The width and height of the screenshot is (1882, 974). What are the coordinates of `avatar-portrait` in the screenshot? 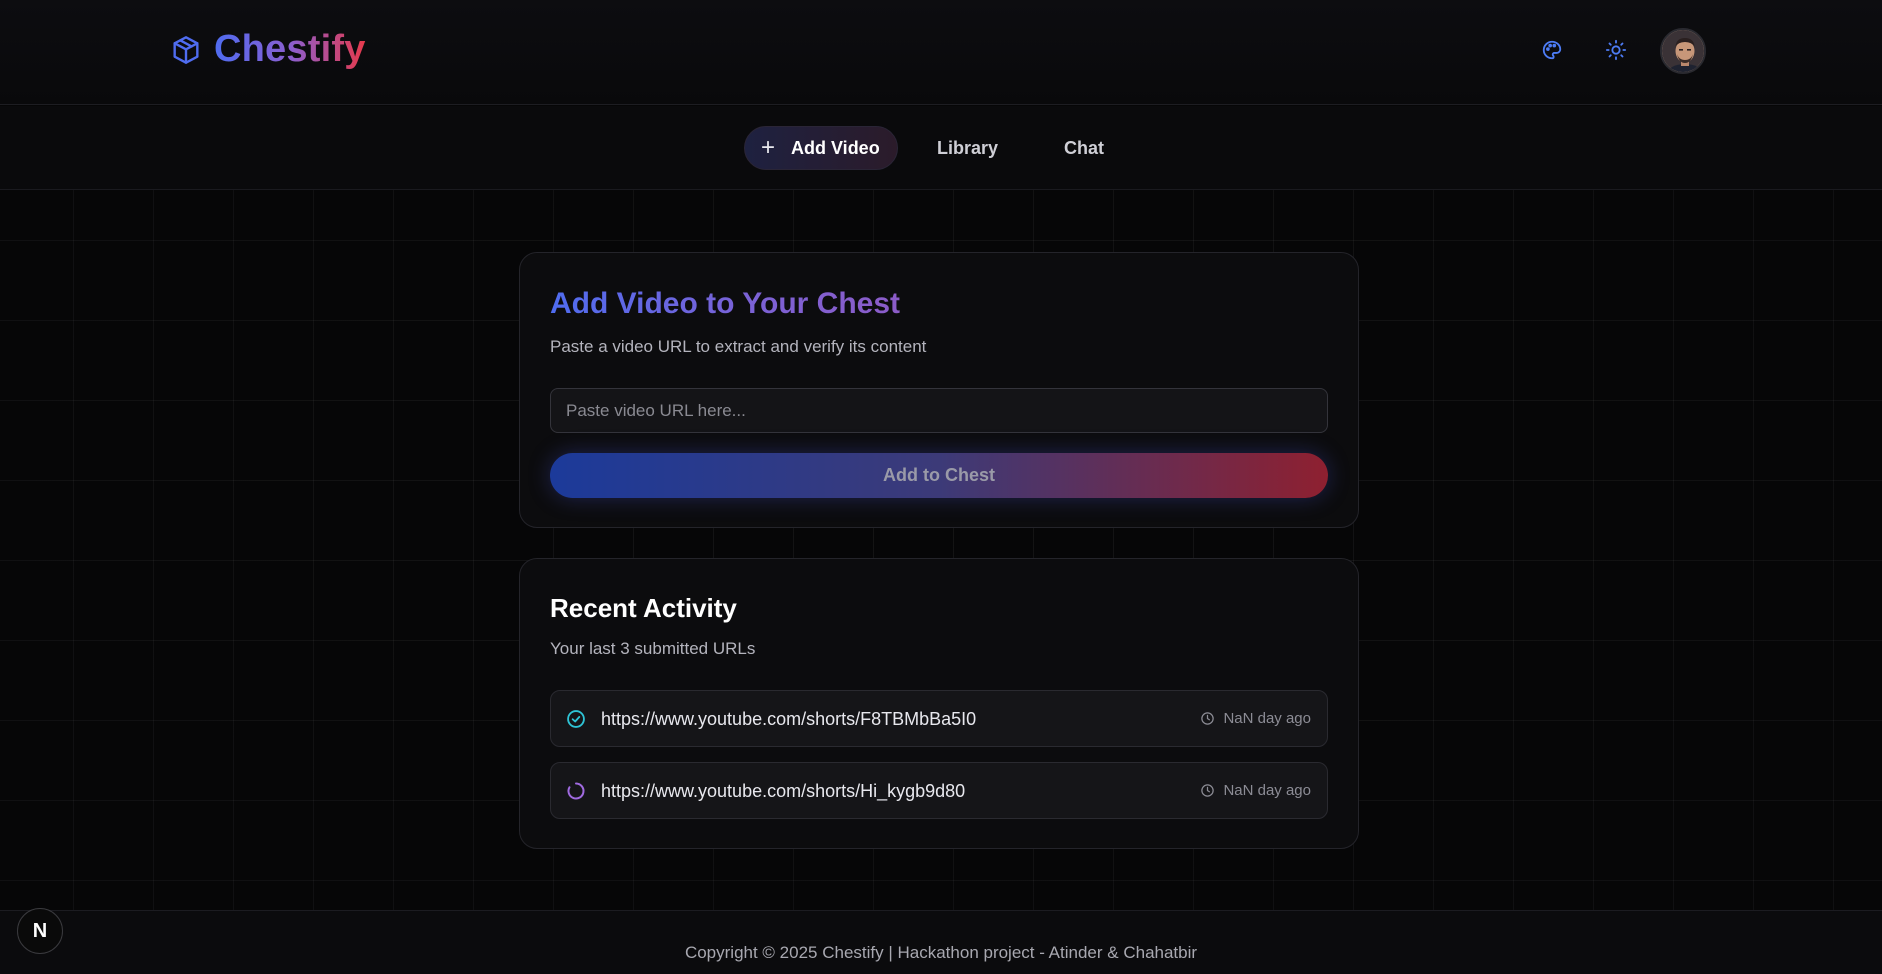 It's located at (1683, 51).